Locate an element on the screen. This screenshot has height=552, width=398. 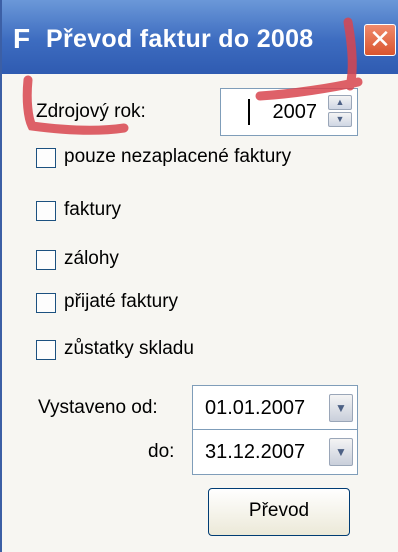
text-caret is located at coordinates (249, 112).